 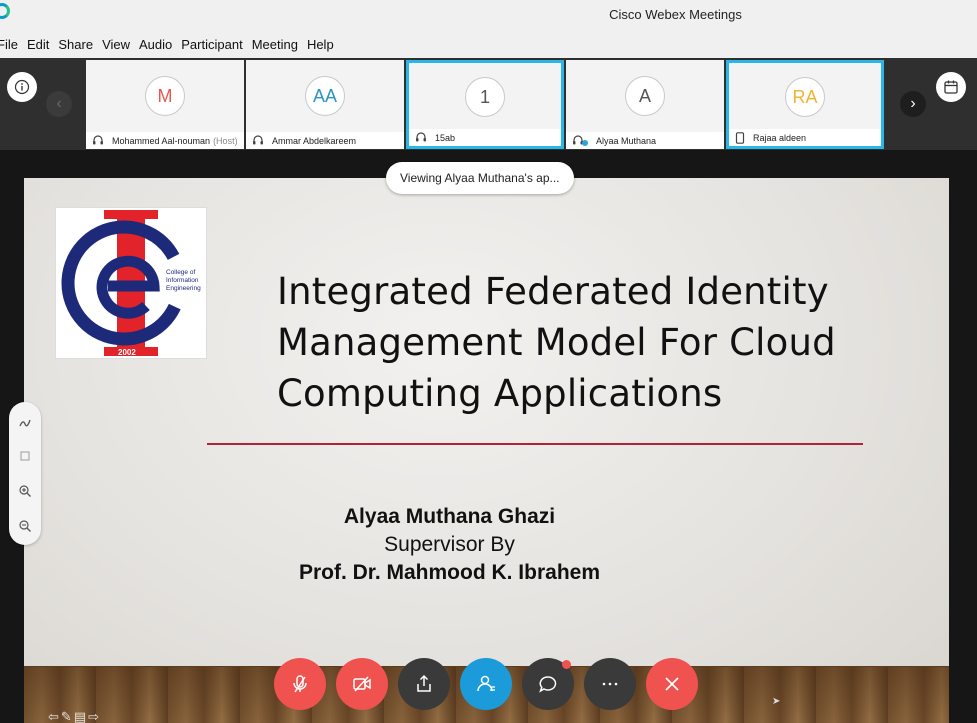 I want to click on menu-audio: Audio, so click(x=155, y=44).